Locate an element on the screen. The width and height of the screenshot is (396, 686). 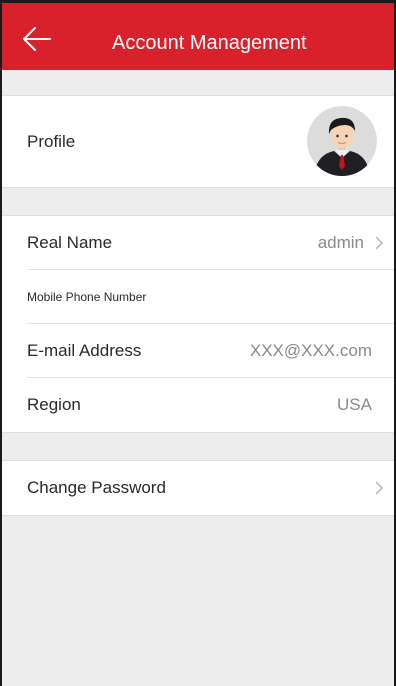
region-row: Region USA is located at coordinates (210, 405).